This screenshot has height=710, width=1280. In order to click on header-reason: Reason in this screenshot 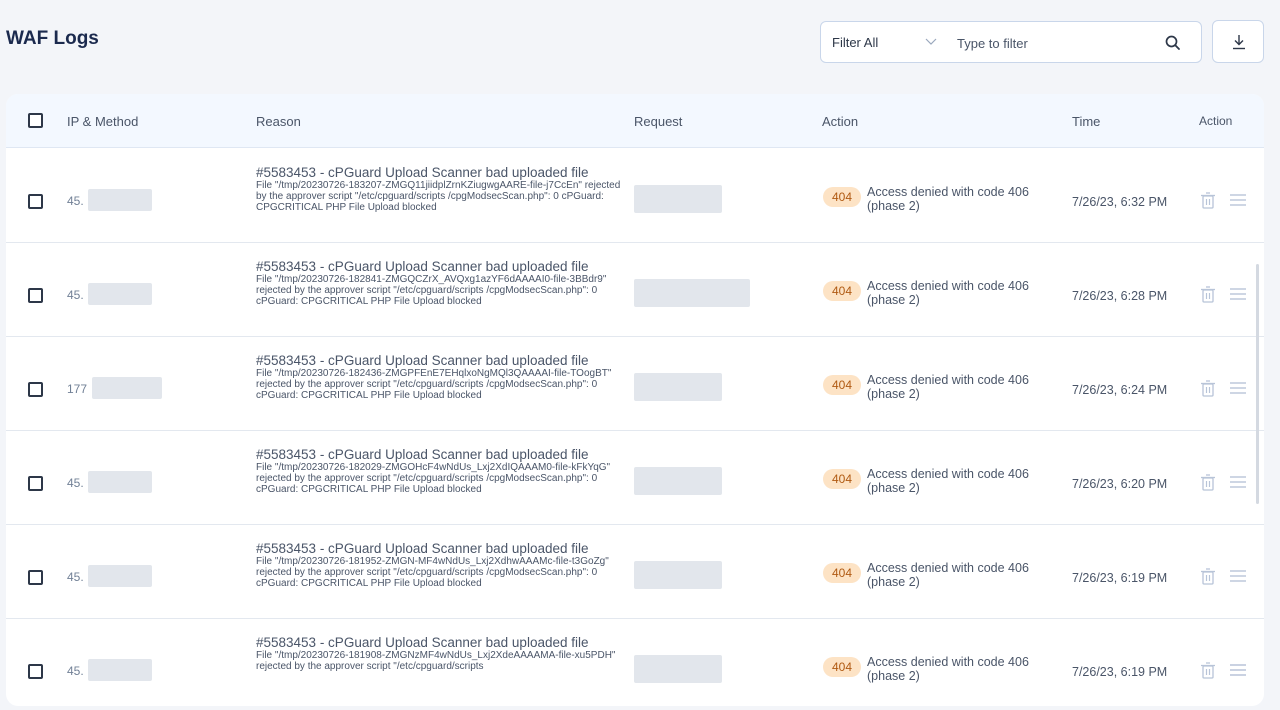, I will do `click(278, 121)`.